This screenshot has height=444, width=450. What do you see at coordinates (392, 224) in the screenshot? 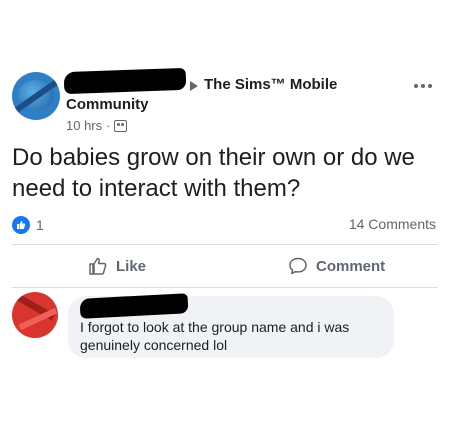
I see `comments-count: 14 Comments` at bounding box center [392, 224].